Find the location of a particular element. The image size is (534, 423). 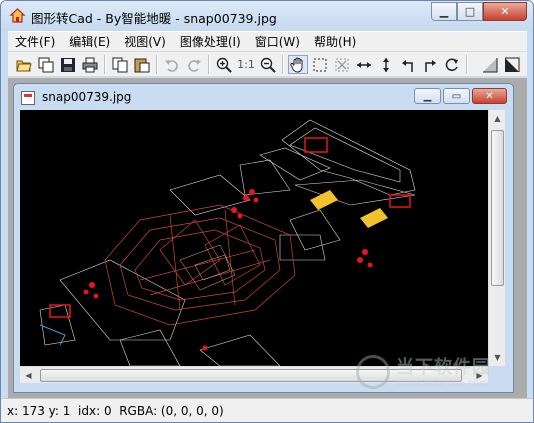

crop-button is located at coordinates (342, 64).